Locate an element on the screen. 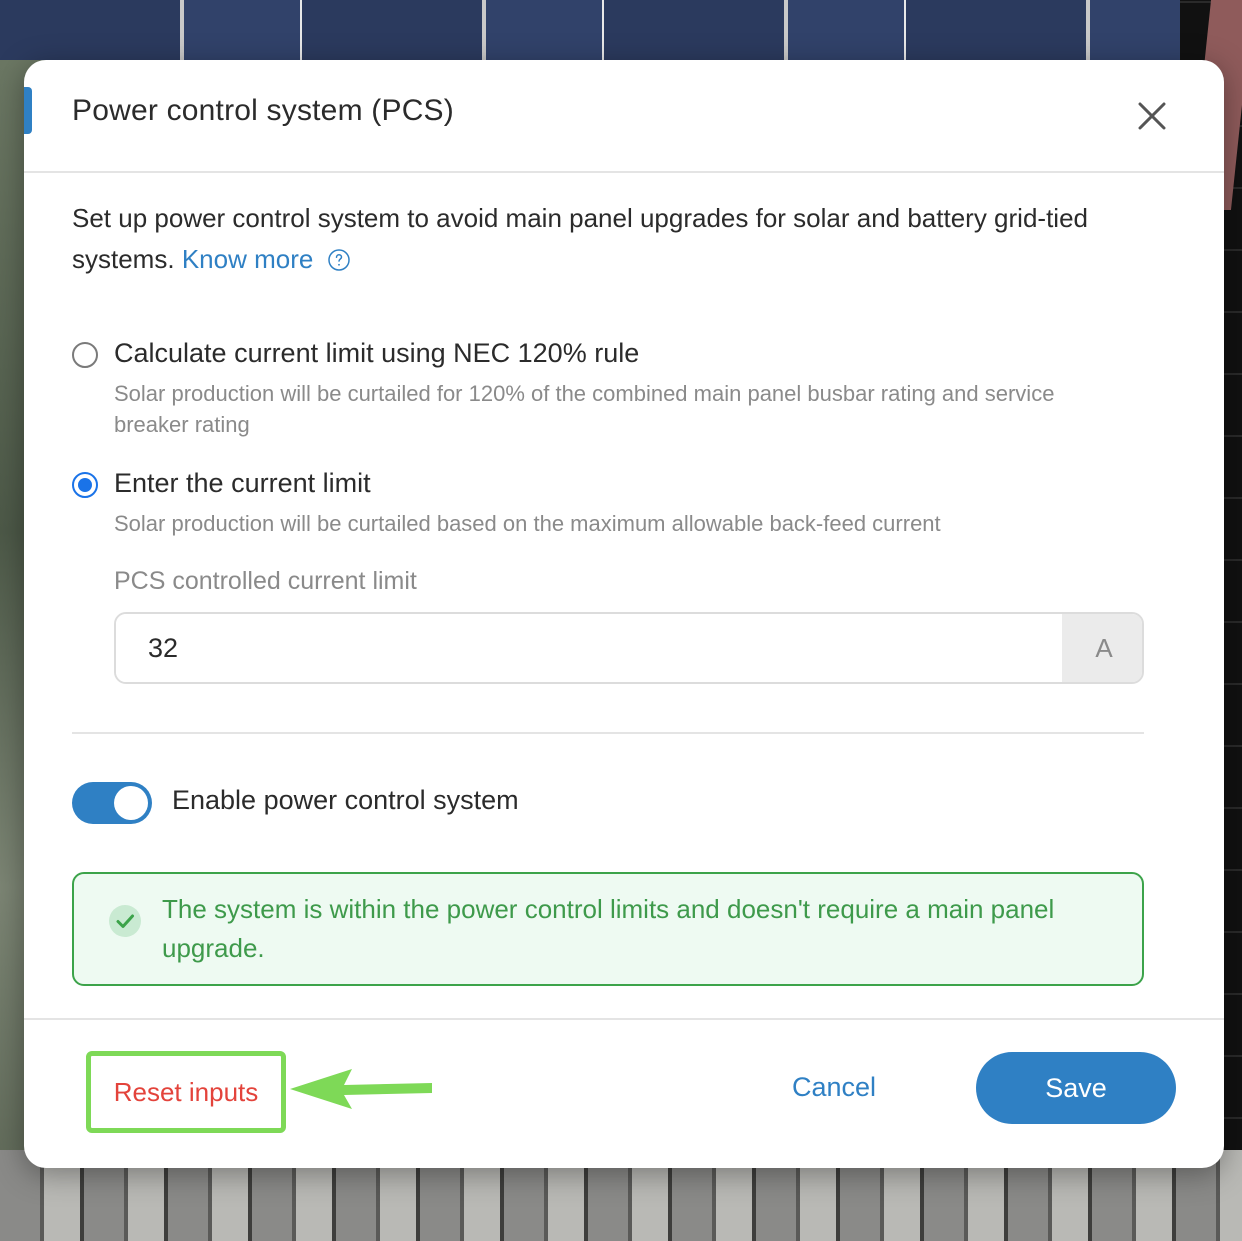 The image size is (1242, 1241). current-limit-input is located at coordinates (589, 648).